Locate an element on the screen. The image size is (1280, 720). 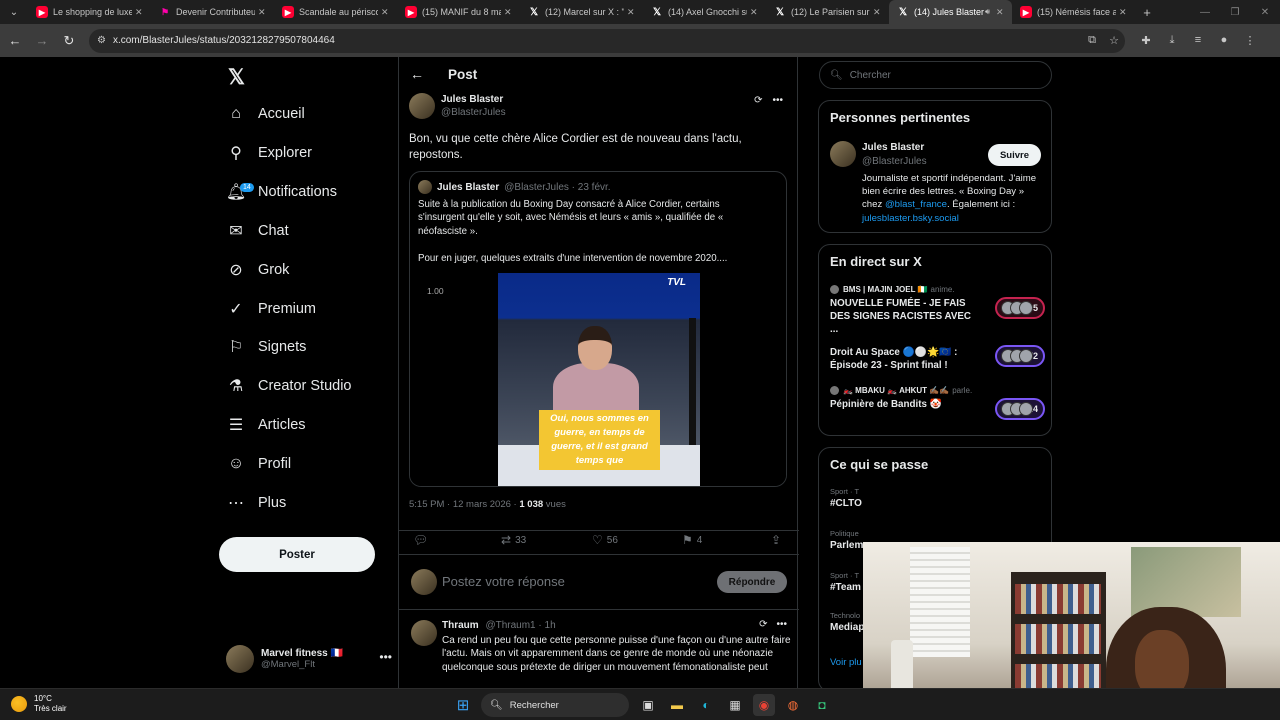
live-listeners-pill: +72 is located at coordinates (1020, 356).